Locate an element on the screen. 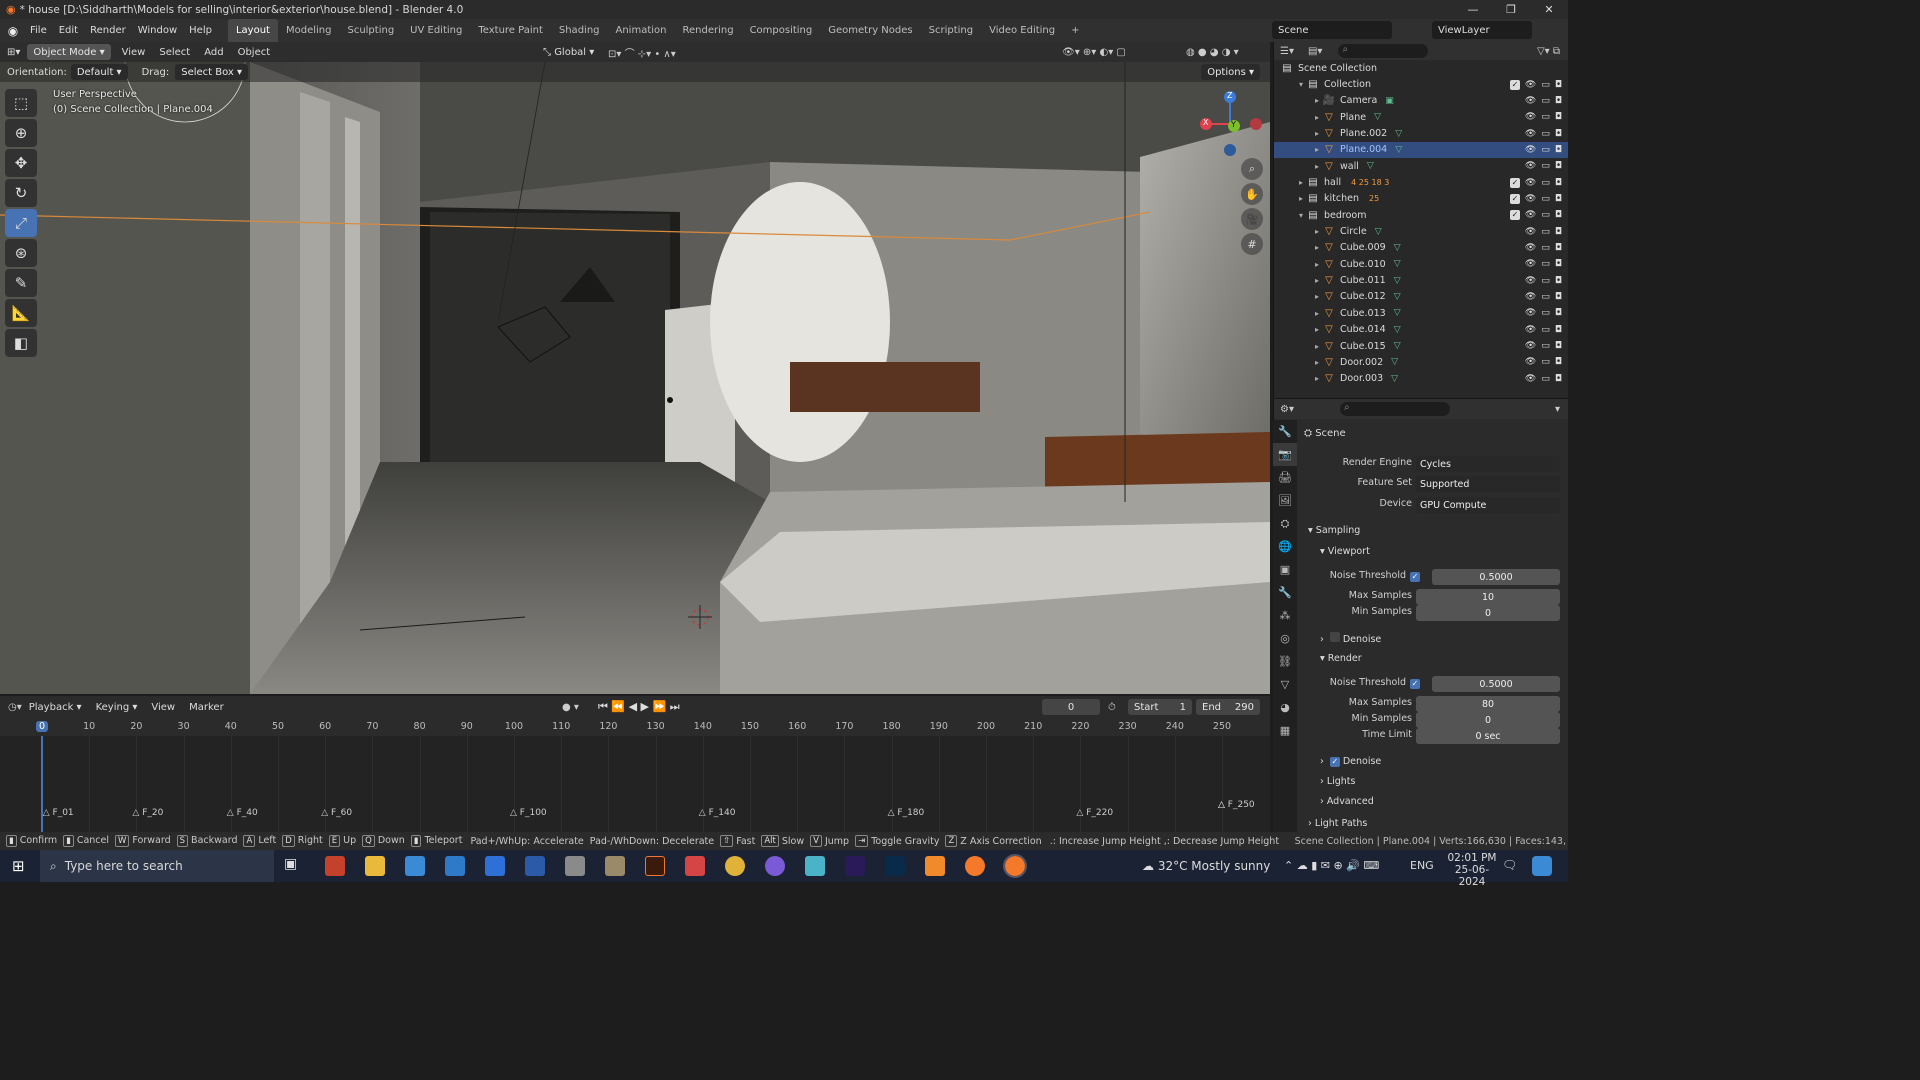 This screenshot has height=1080, width=1920. outliner-row: ▸ ▽ Cube.011 ▽ 👁 ▭ ◘ is located at coordinates (1421, 280).